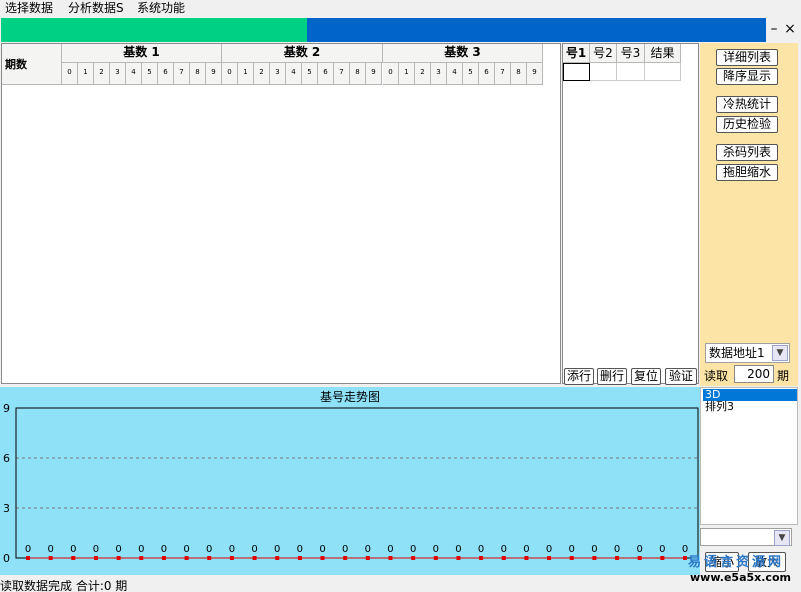 The image size is (801, 592). Describe the element at coordinates (603, 53) in the screenshot. I see `result-header-2: 号2` at that location.